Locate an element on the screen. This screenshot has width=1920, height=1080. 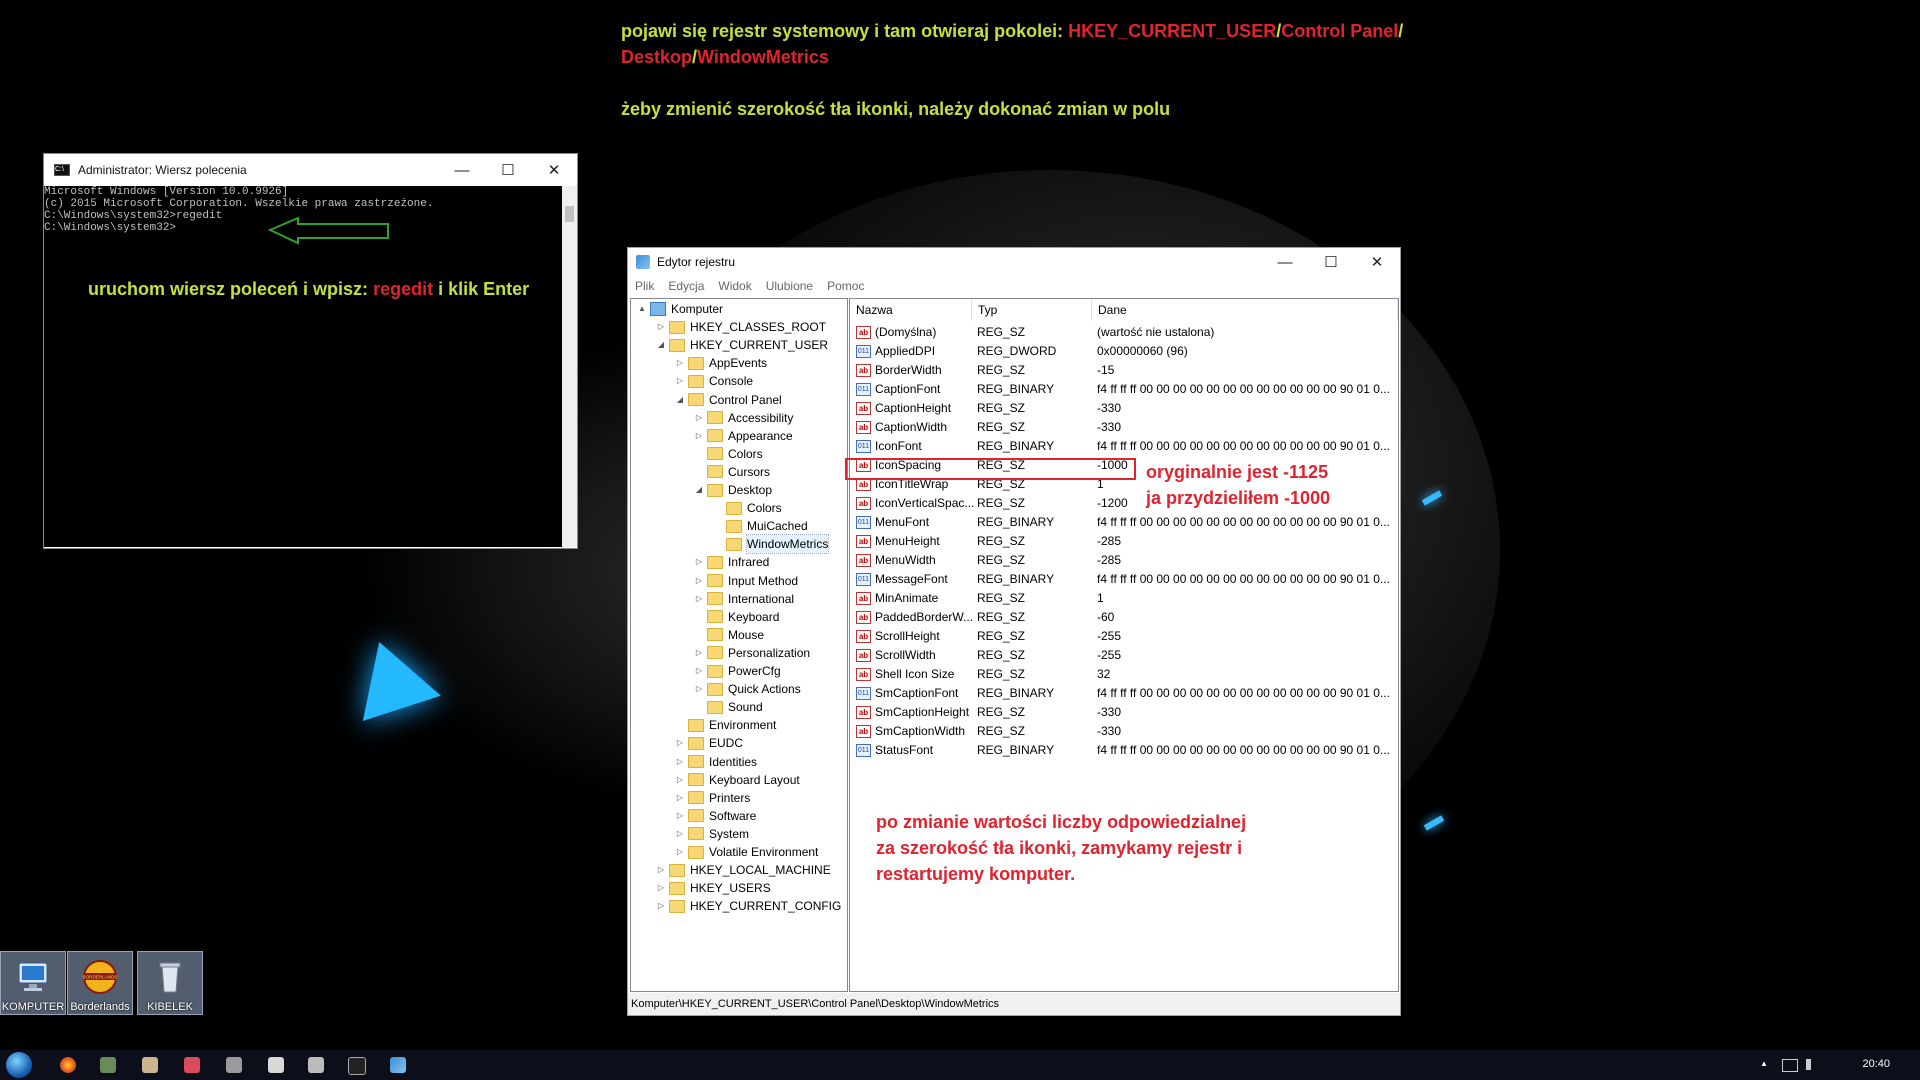
tree-node: ▷ AppEvents is located at coordinates (721, 363).